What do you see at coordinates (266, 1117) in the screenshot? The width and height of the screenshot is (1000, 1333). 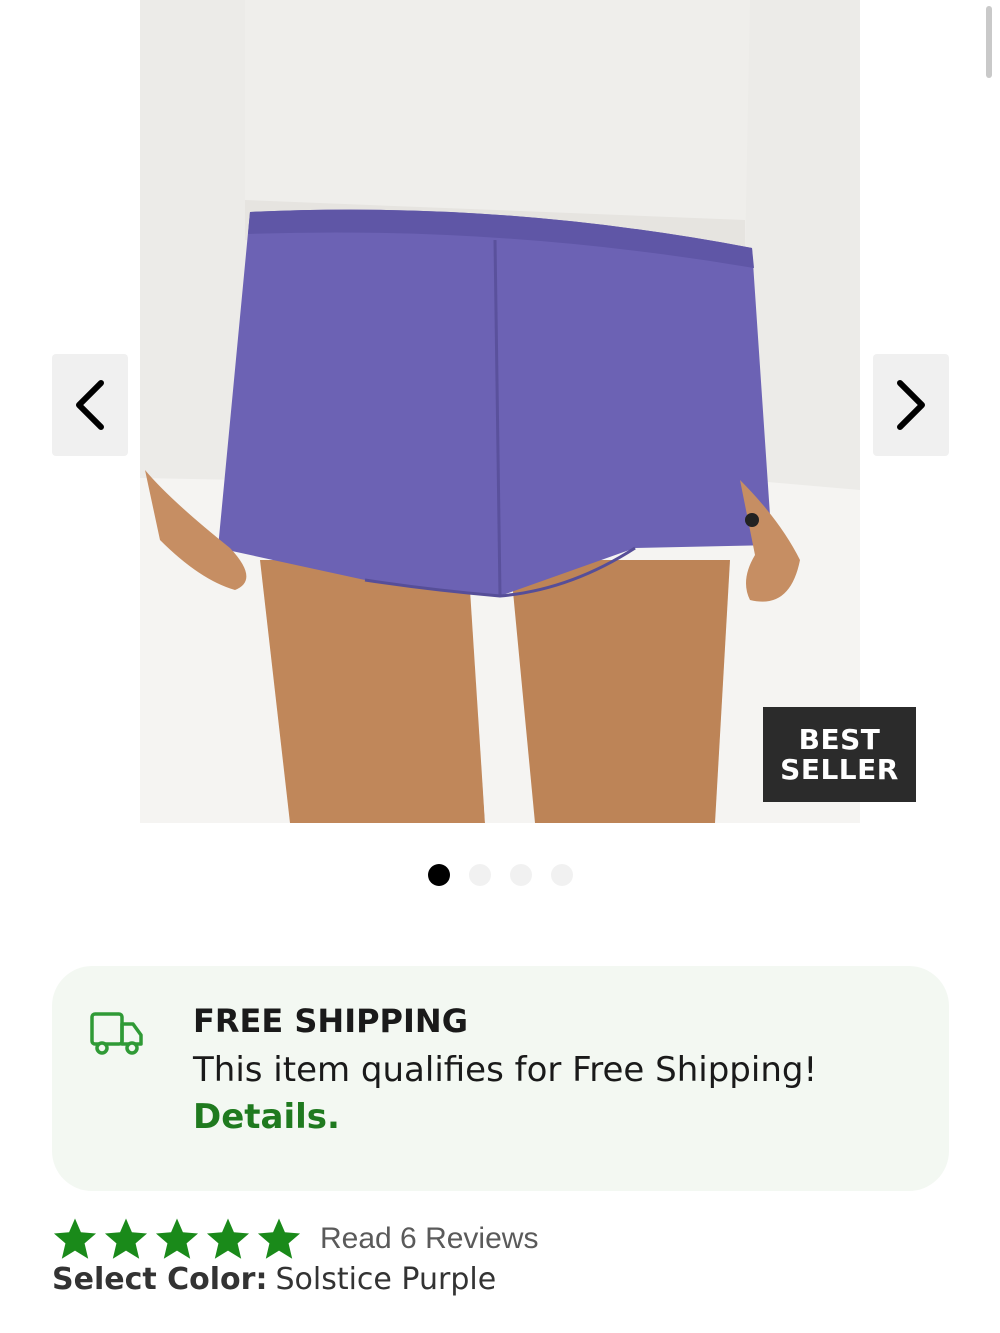 I see `shipping-details-link: Details.` at bounding box center [266, 1117].